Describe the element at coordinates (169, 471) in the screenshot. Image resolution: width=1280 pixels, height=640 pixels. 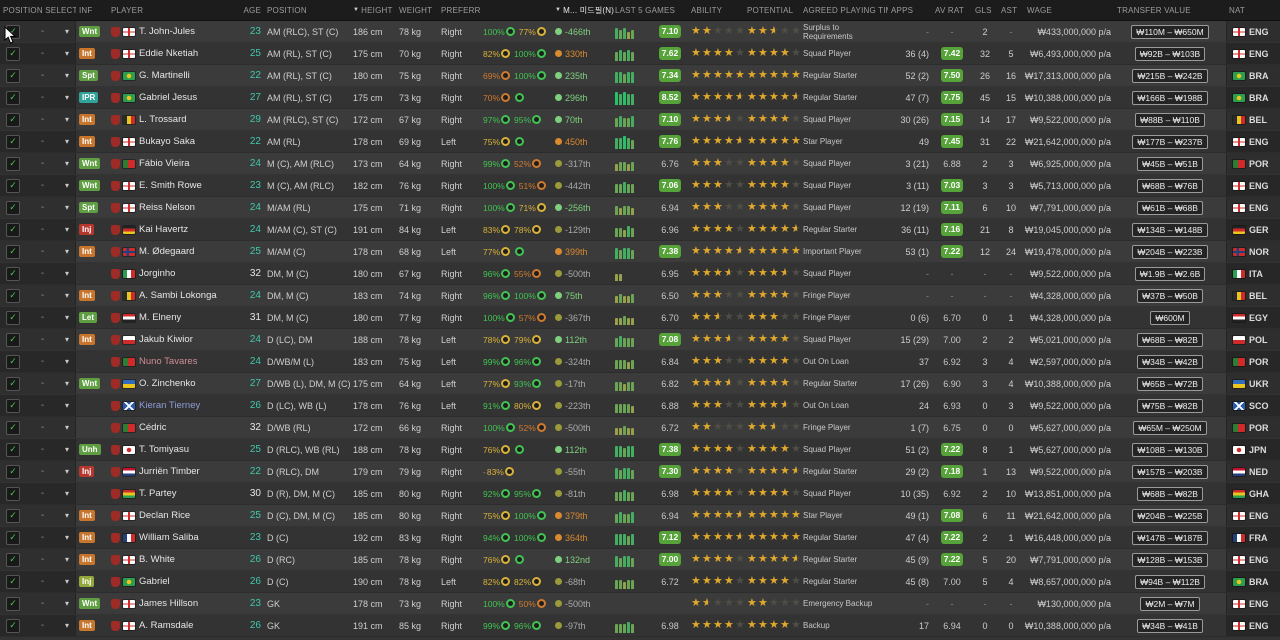
I see `player-name: Jurriën Timber` at that location.